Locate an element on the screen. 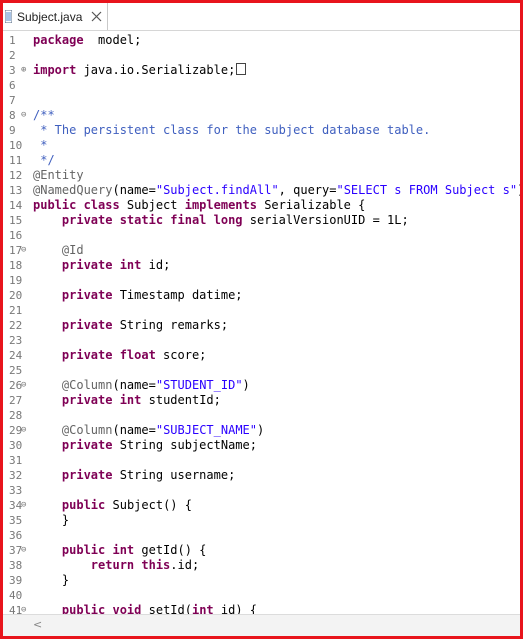  code-line: 7 is located at coordinates (261, 100).